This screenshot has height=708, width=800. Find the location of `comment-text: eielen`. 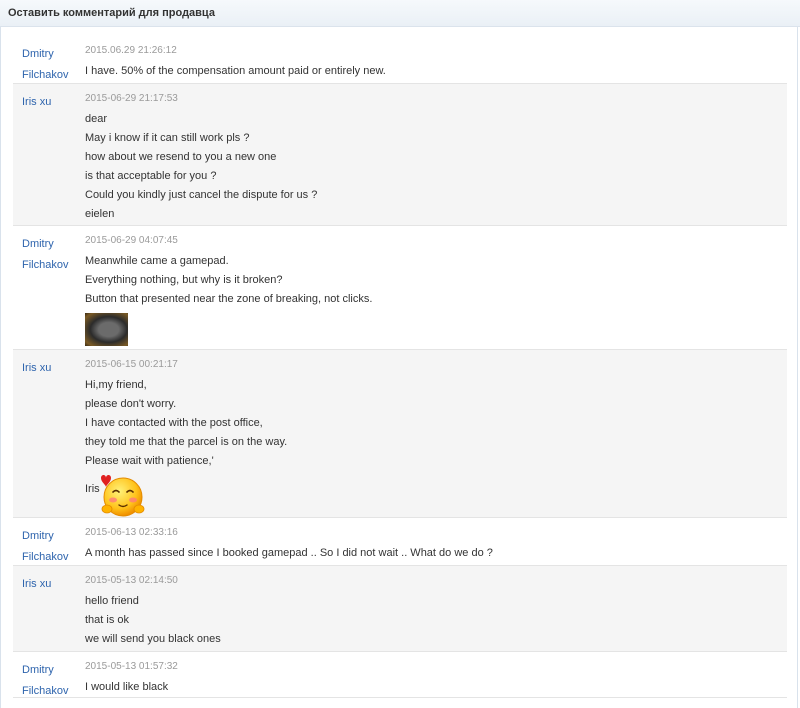

comment-text: eielen is located at coordinates (100, 214).